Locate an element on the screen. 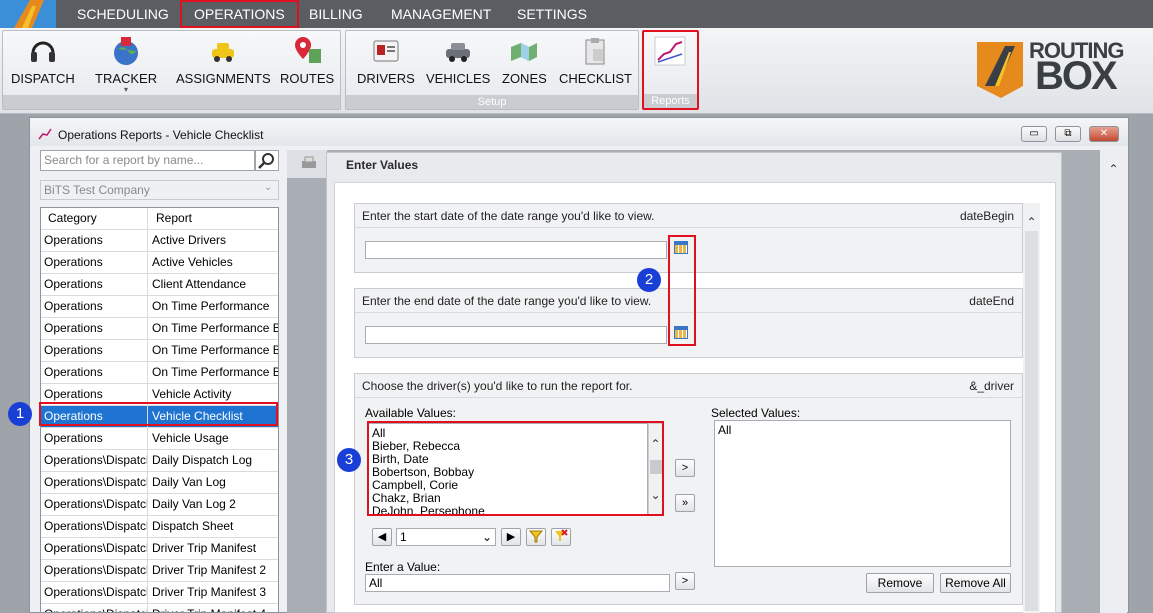 Image resolution: width=1153 pixels, height=613 pixels. cell-report: Daily Dispatch Log is located at coordinates (202, 460).